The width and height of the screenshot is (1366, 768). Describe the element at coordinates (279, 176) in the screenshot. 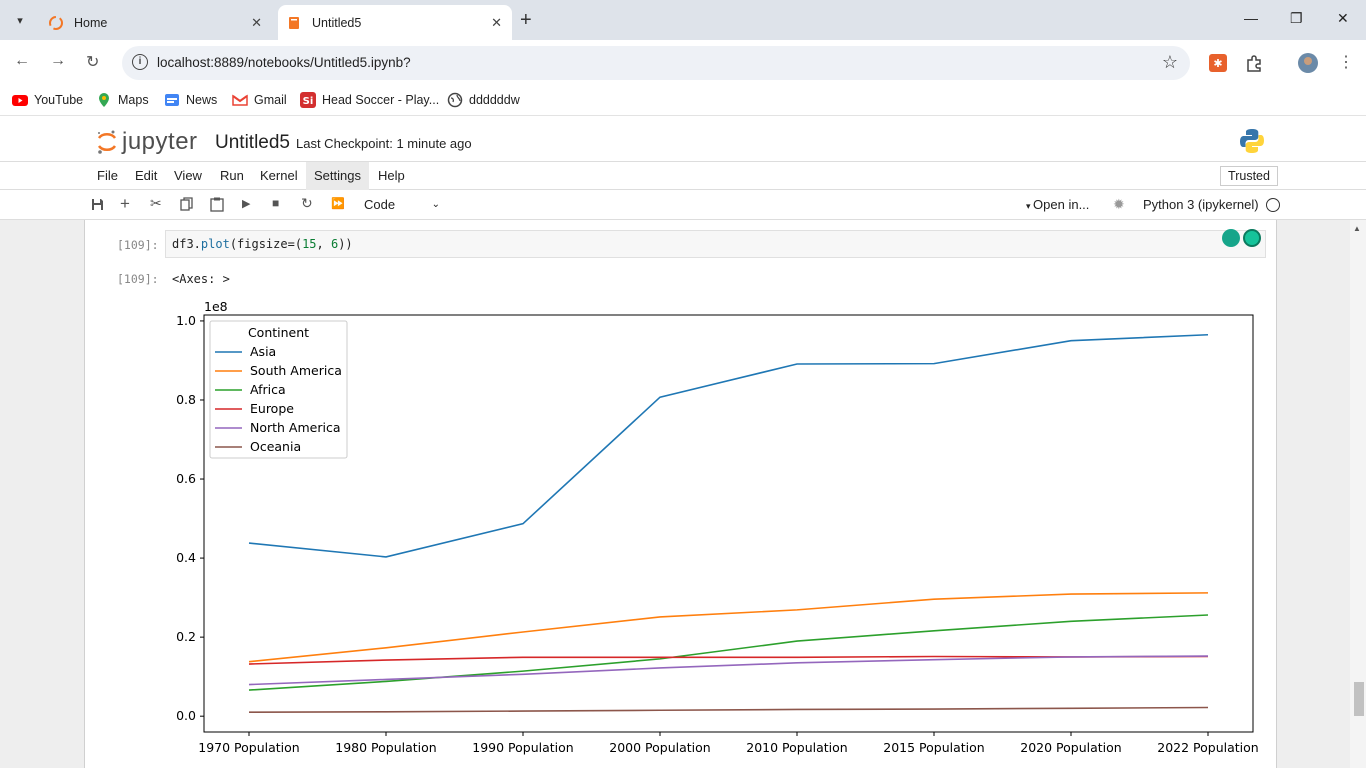

I see `menu-kernel: Kernel` at that location.